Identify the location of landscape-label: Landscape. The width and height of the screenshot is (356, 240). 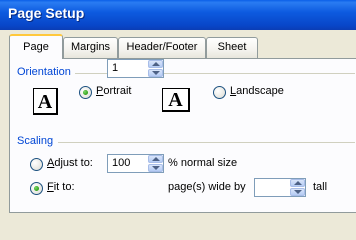
(257, 91).